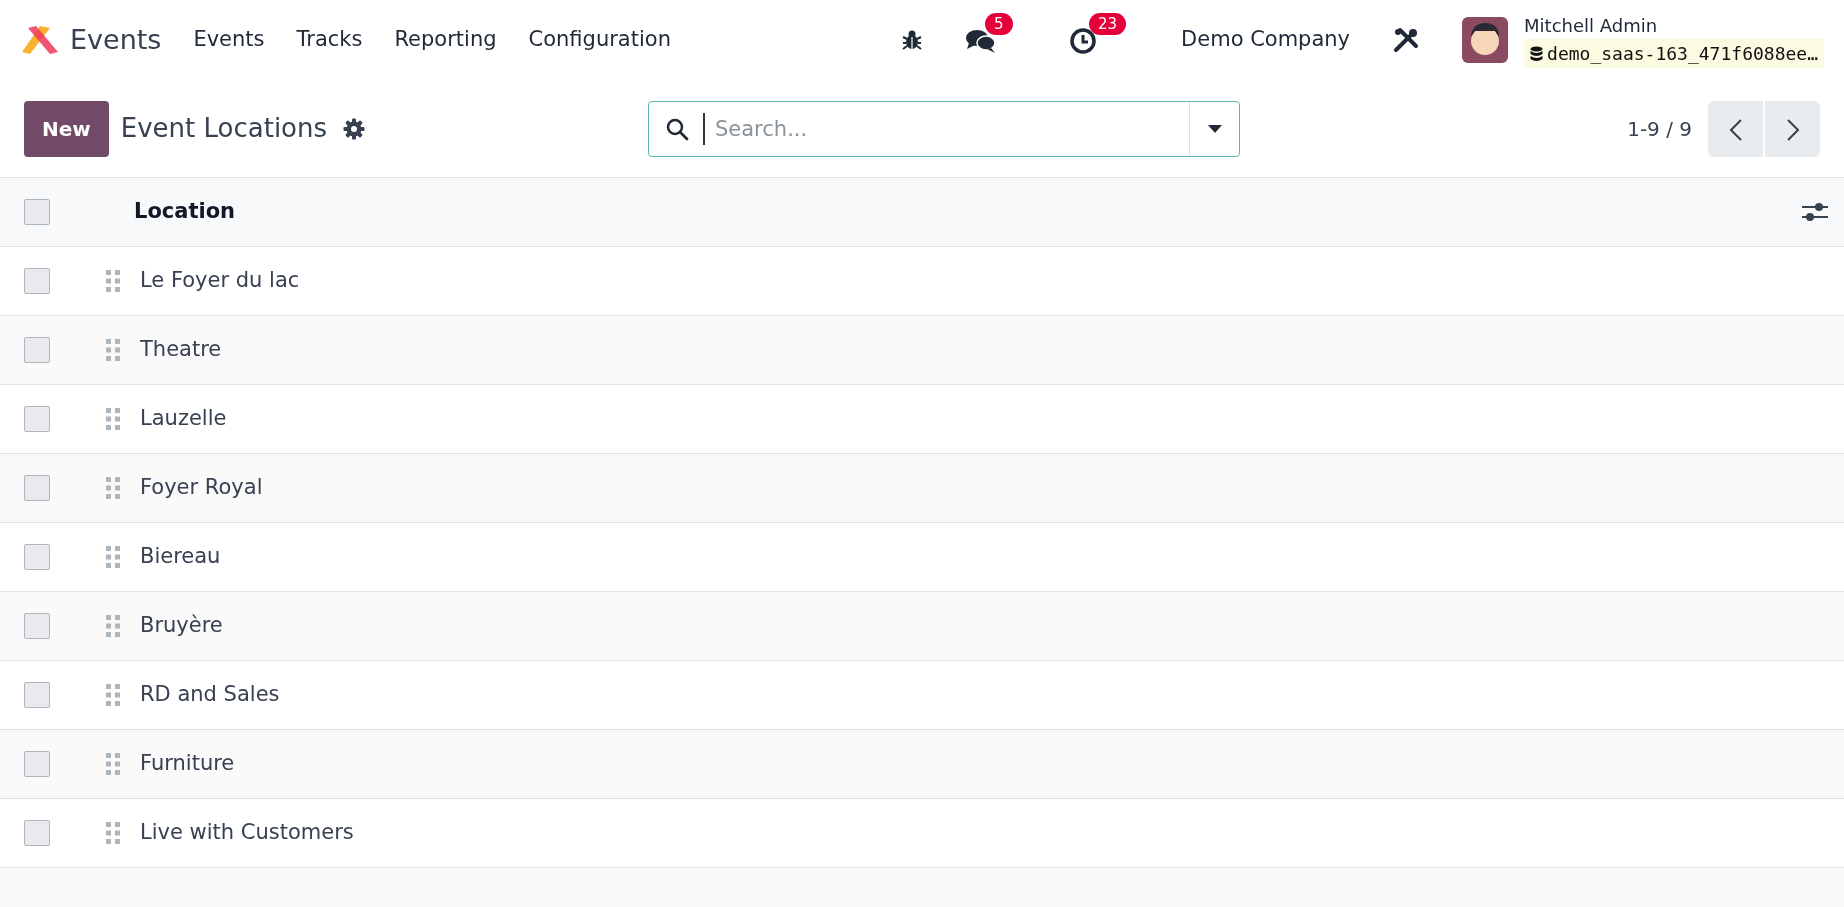  What do you see at coordinates (1108, 23) in the screenshot?
I see `activities-count-badge: 23` at bounding box center [1108, 23].